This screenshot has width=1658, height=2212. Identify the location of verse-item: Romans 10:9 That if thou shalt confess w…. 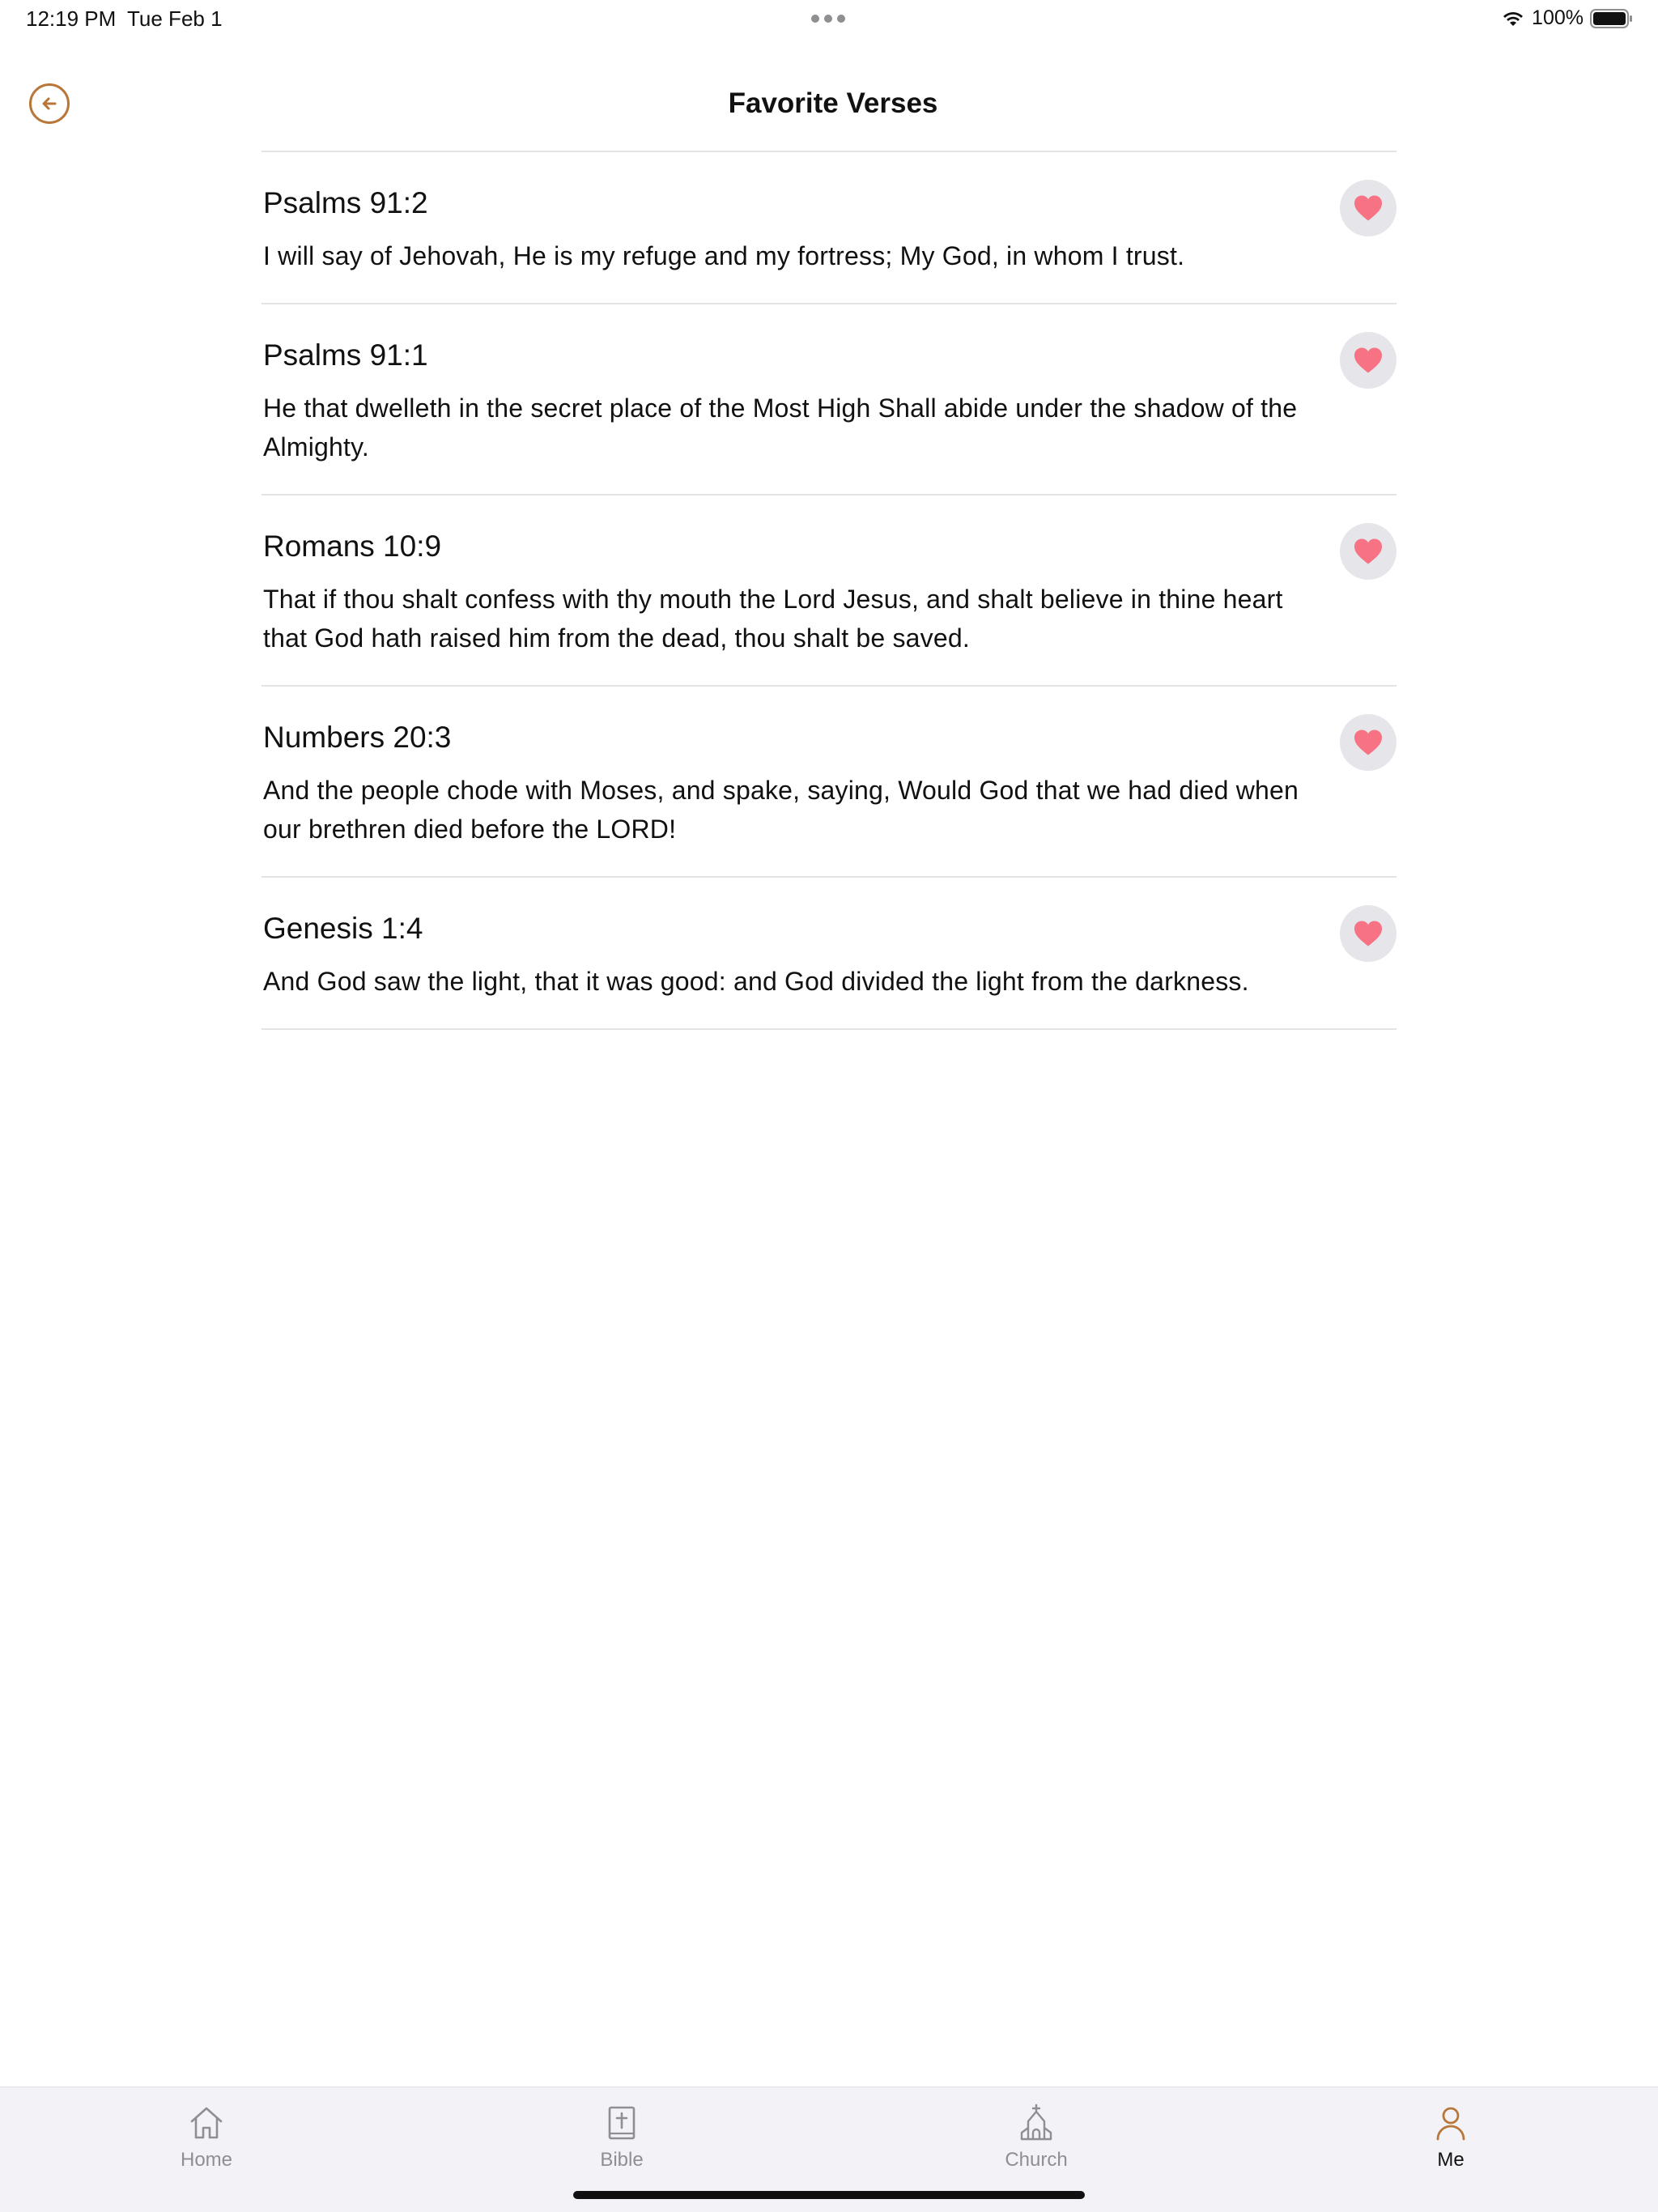
(829, 591).